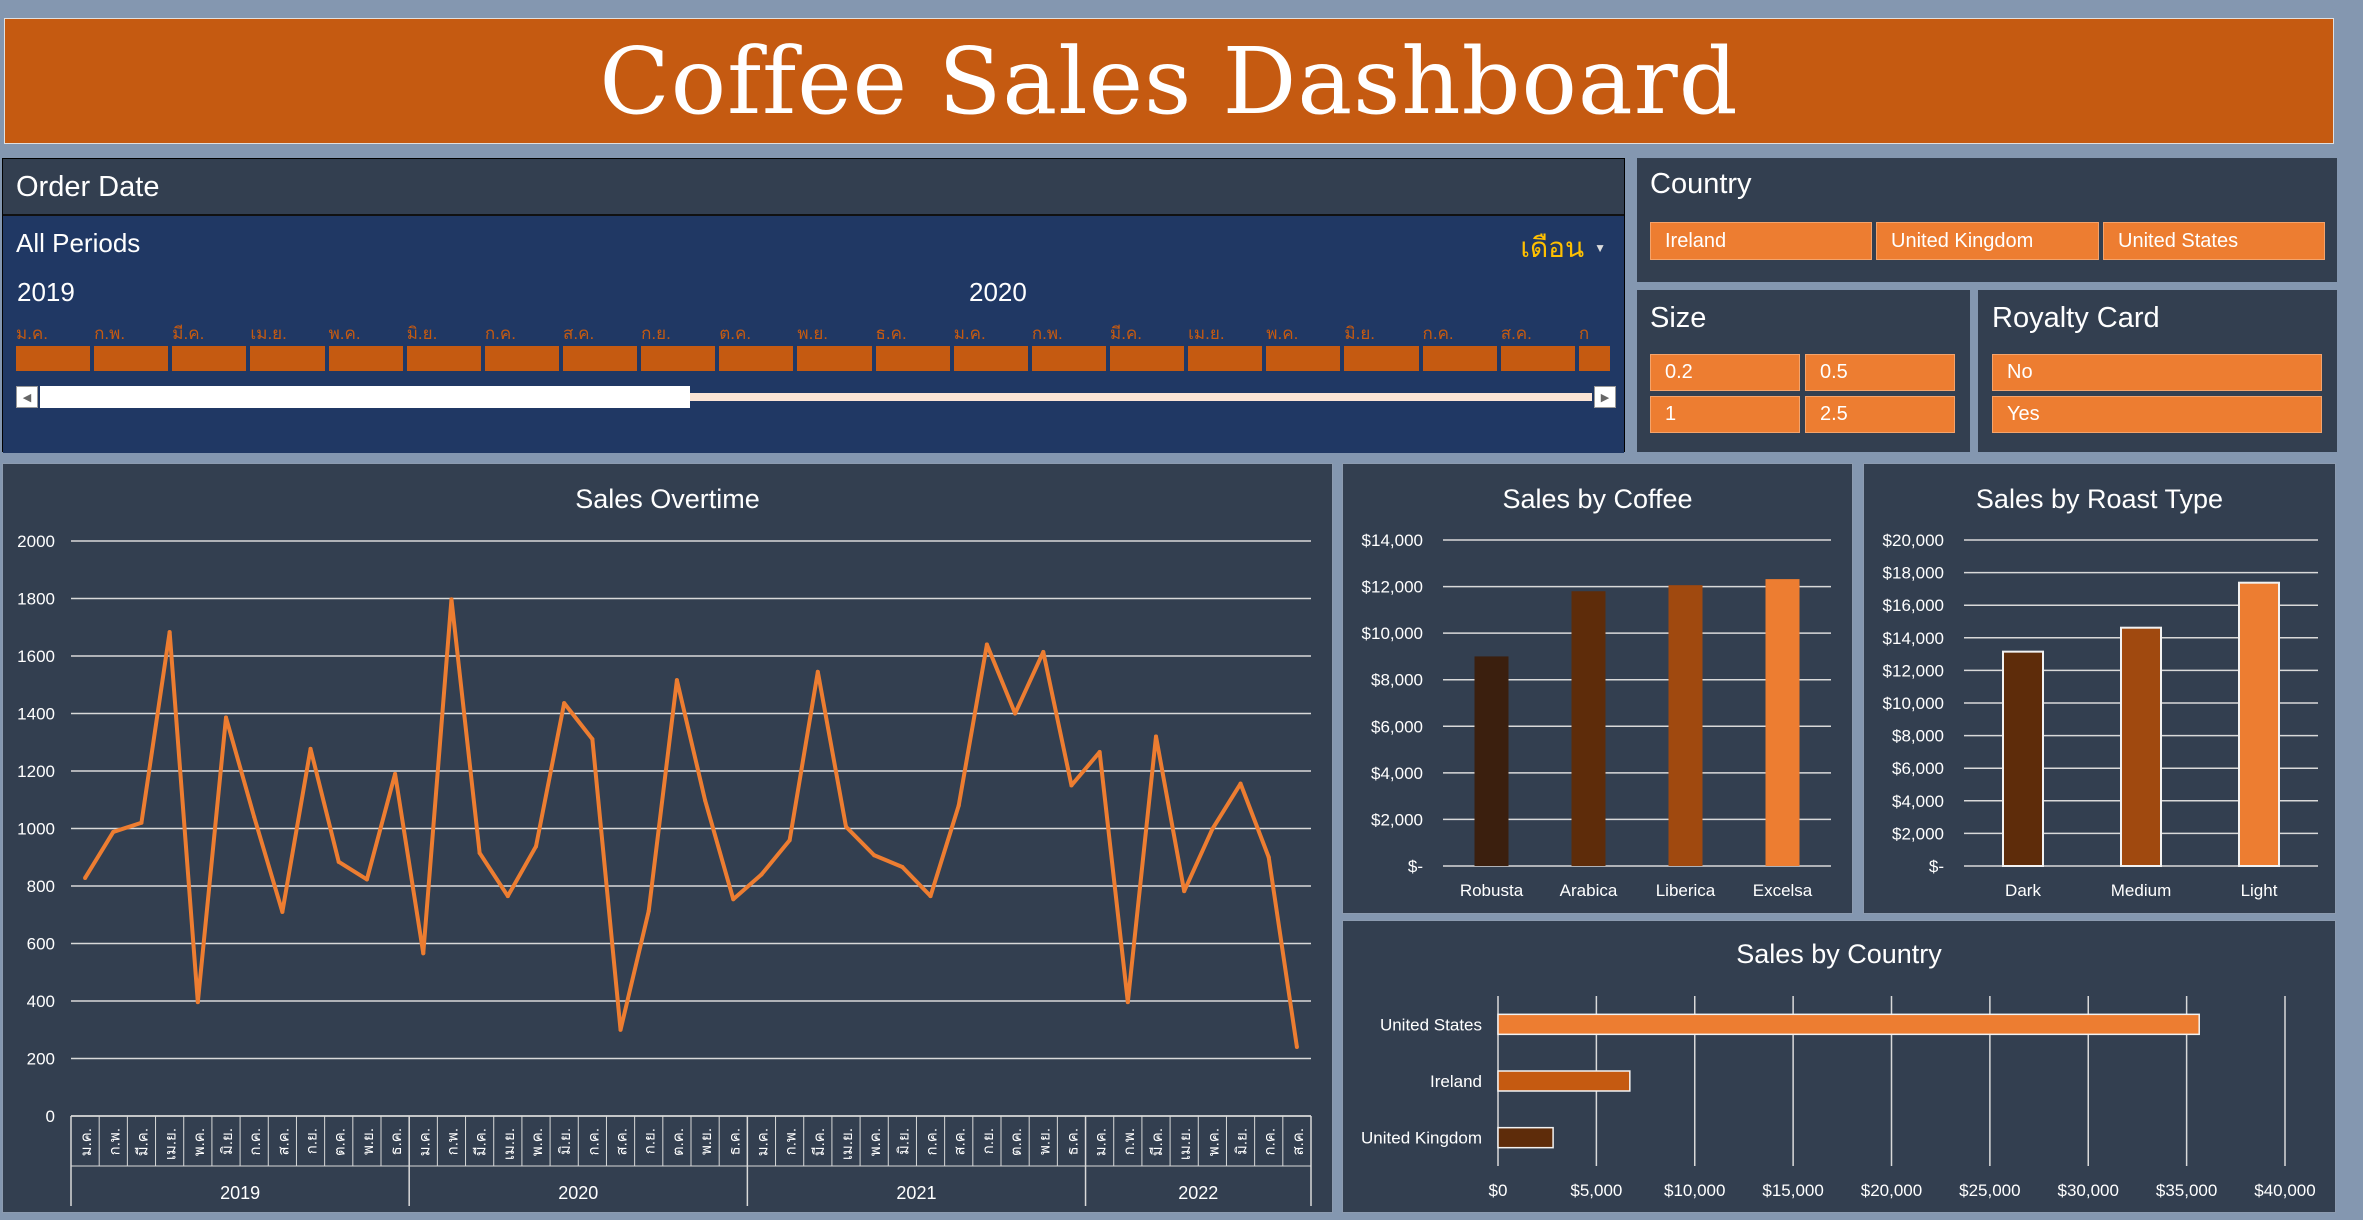  What do you see at coordinates (78, 243) in the screenshot?
I see `timeline-period-label: All Periods` at bounding box center [78, 243].